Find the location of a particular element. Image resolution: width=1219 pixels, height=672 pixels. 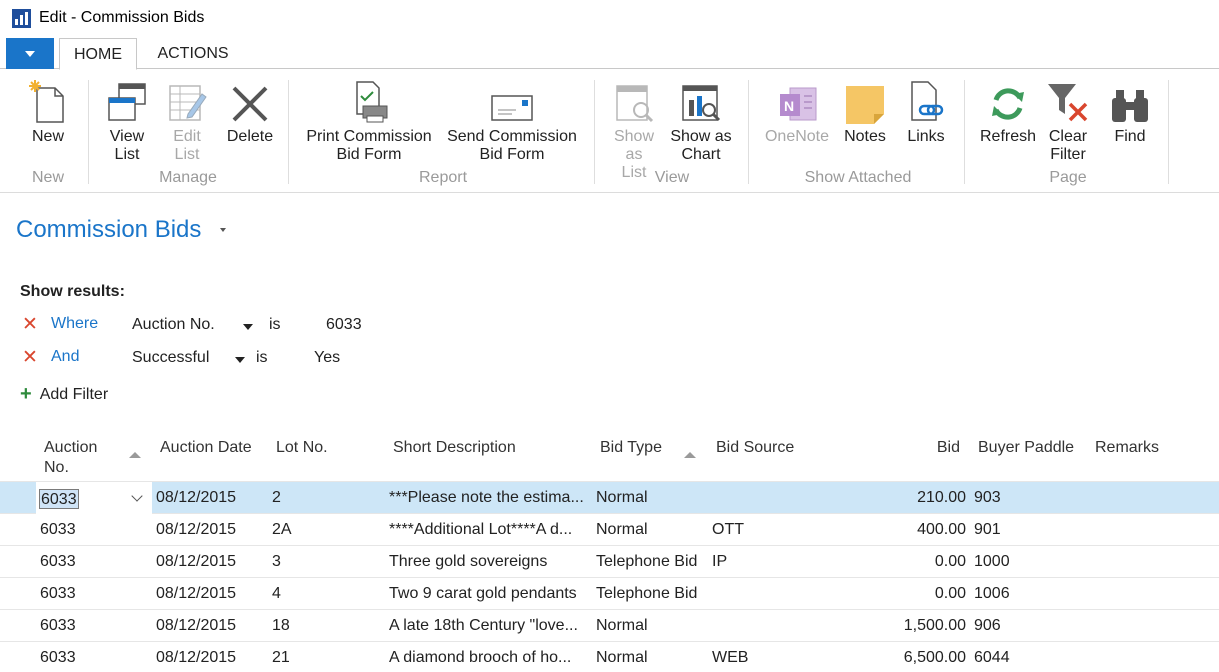

chevron-down-icon is located at coordinates (137, 496).